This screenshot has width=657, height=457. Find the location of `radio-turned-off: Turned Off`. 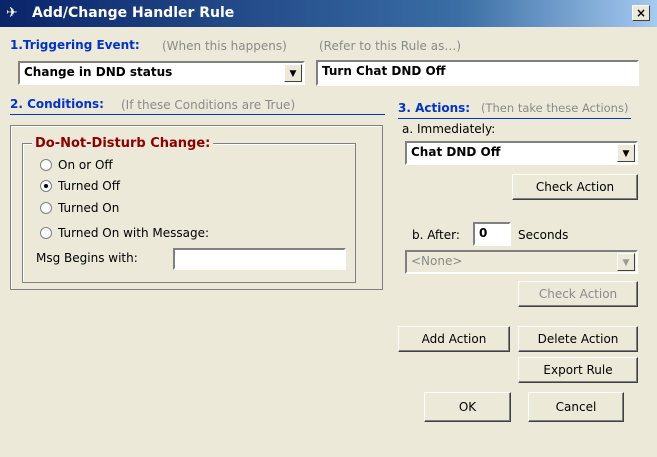

radio-turned-off: Turned Off is located at coordinates (80, 186).